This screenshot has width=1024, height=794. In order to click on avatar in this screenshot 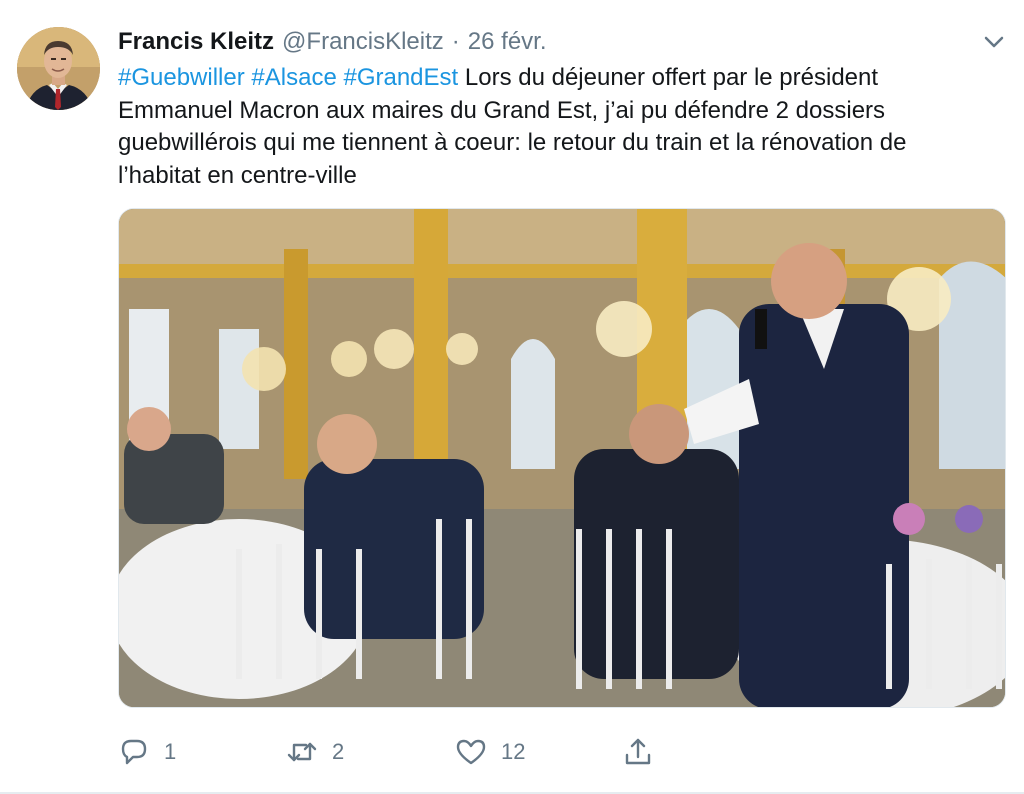, I will do `click(58, 68)`.